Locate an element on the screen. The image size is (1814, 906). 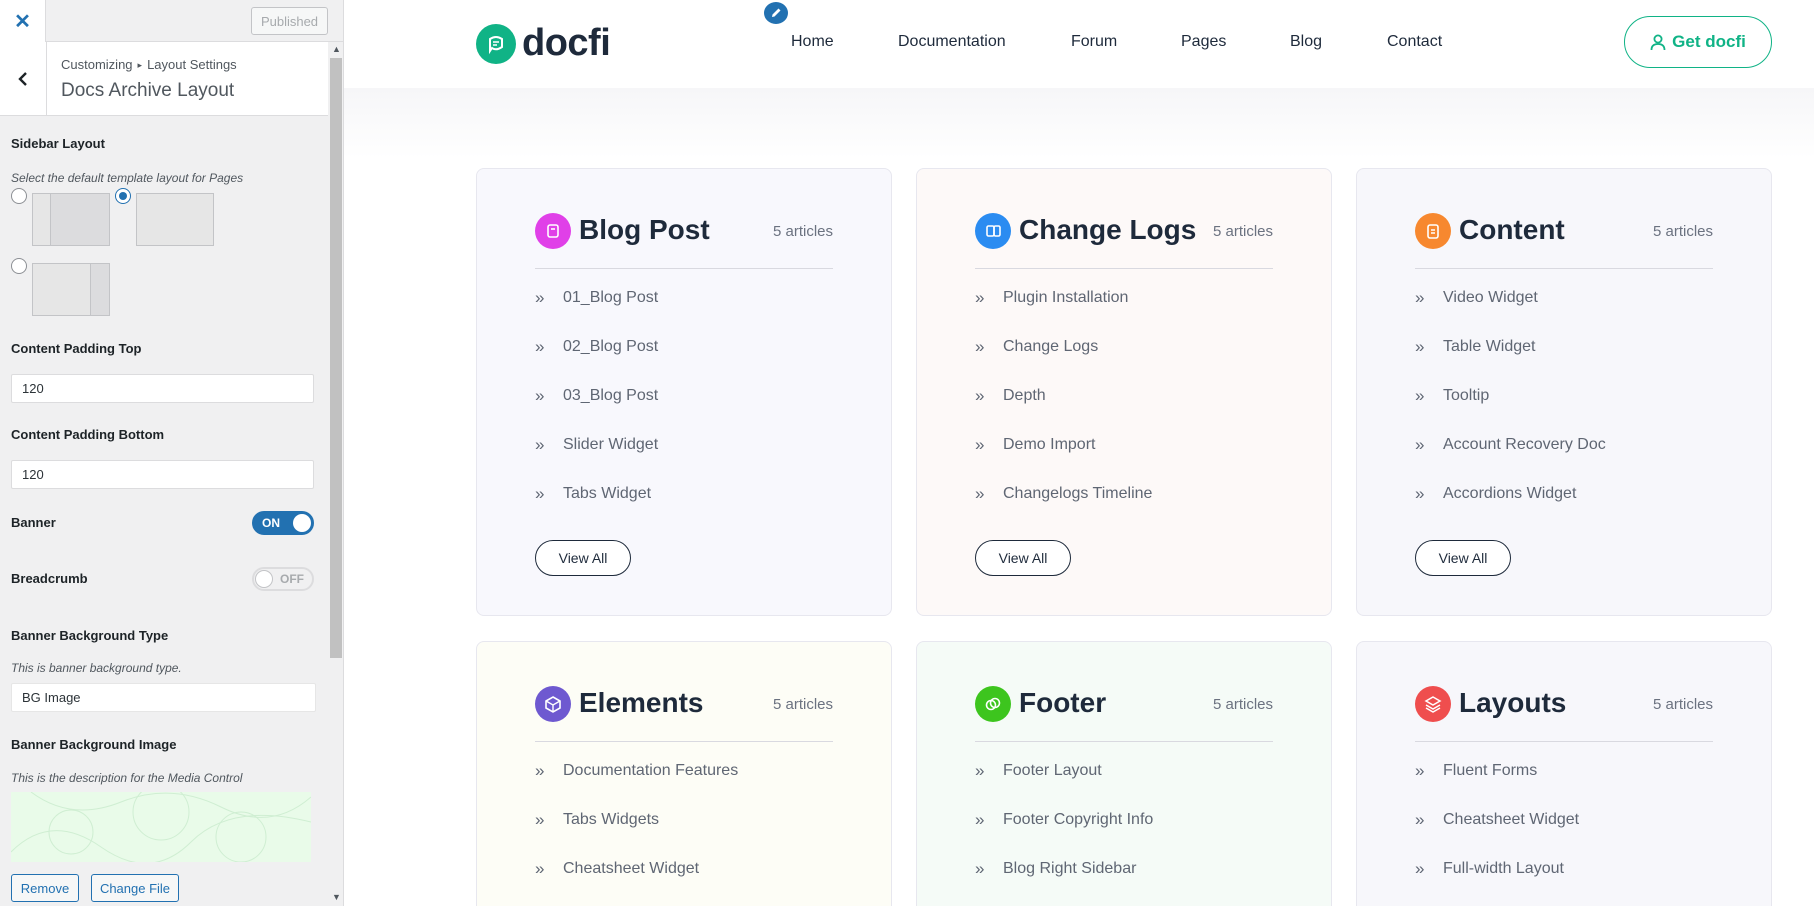
layout-radio-left-sidebar is located at coordinates (19, 196).